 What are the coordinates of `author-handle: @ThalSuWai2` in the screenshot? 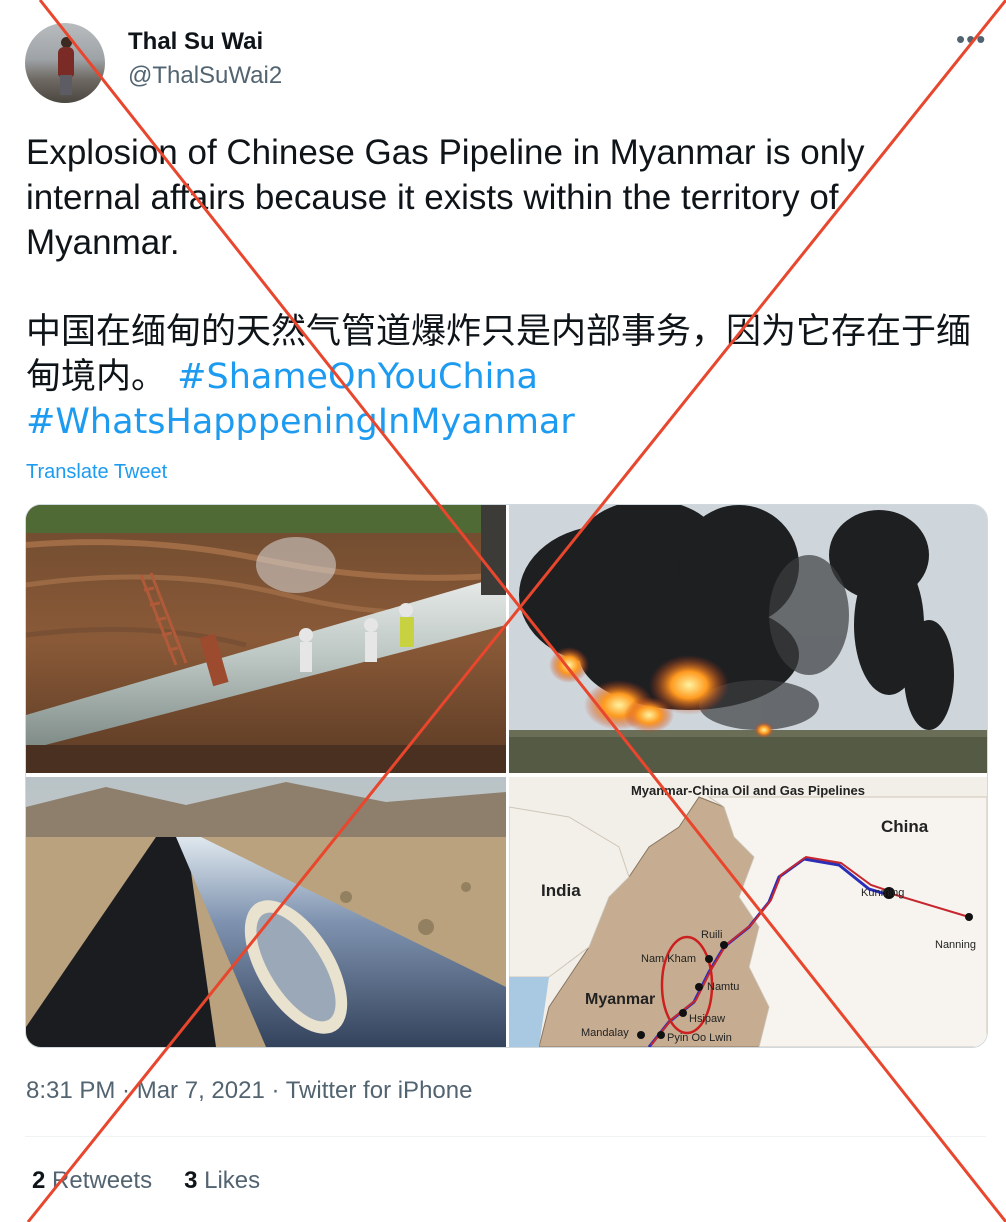 It's located at (205, 76).